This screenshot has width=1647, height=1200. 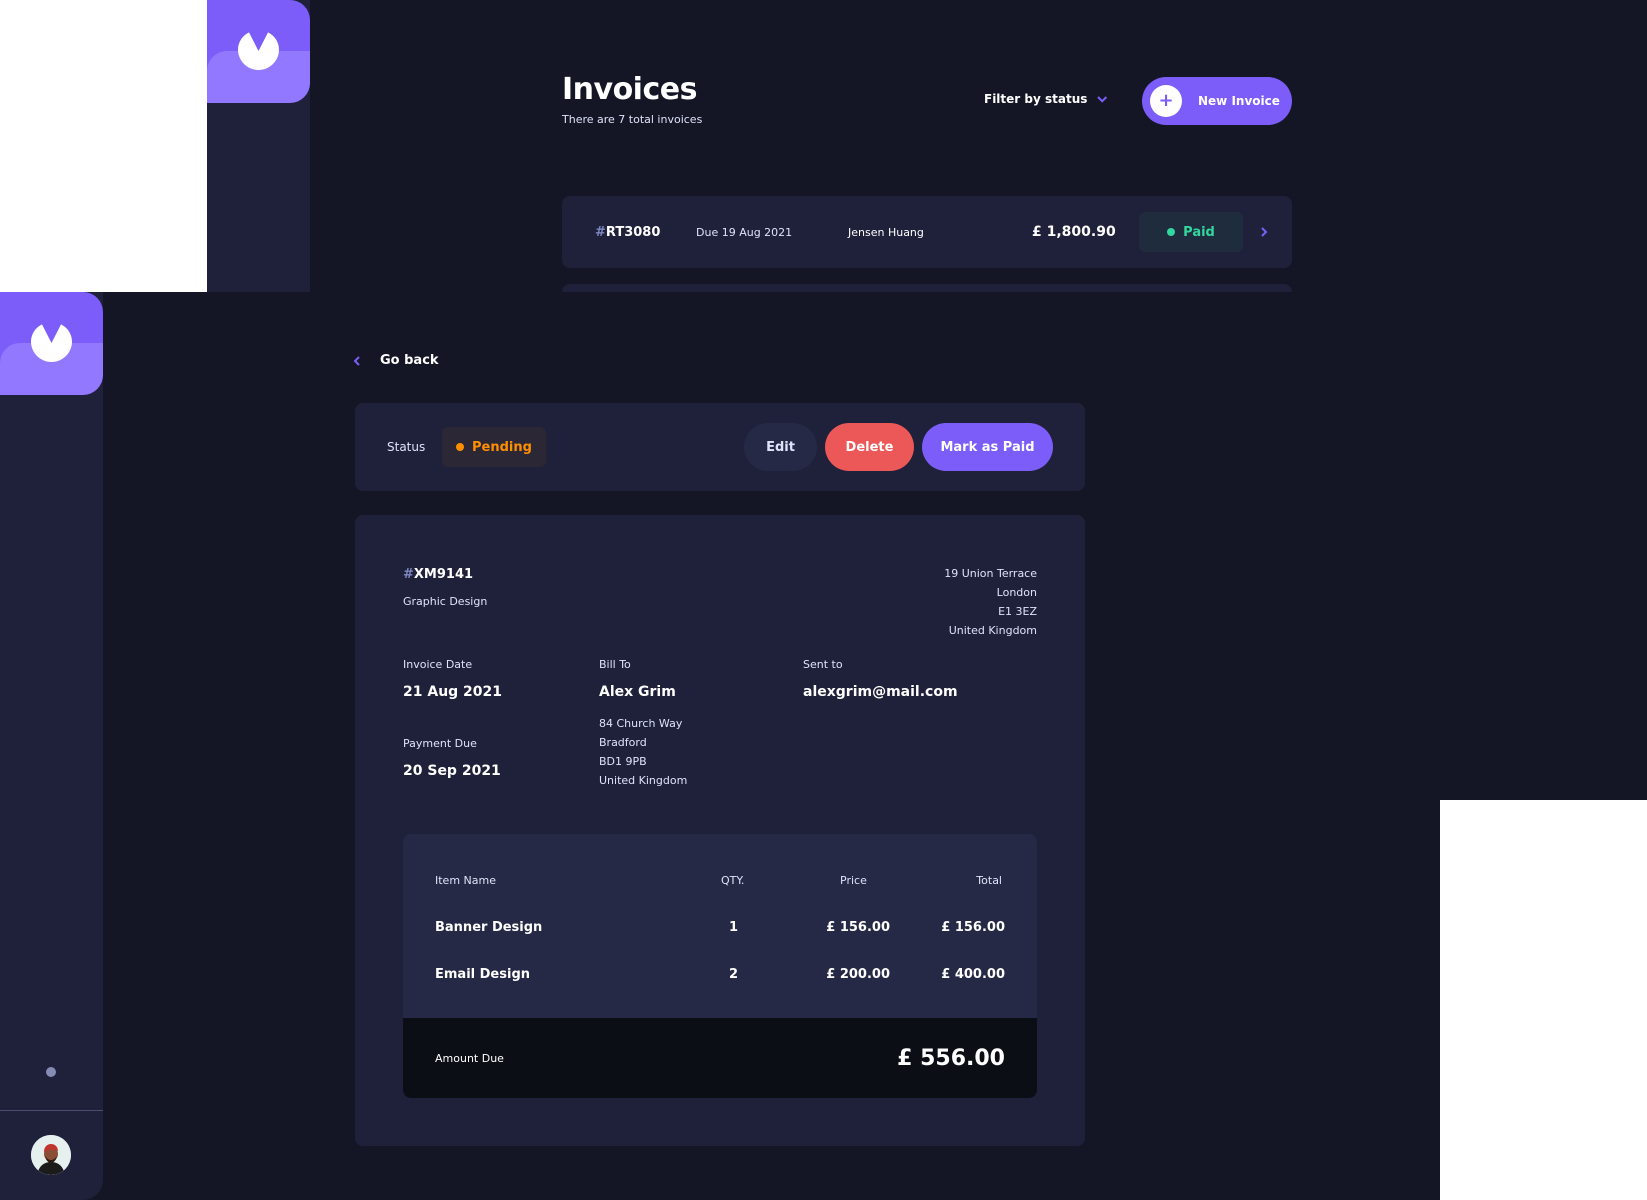 What do you see at coordinates (720, 447) in the screenshot?
I see `status-bar: Status Pending Edit Delete Mark as Paid` at bounding box center [720, 447].